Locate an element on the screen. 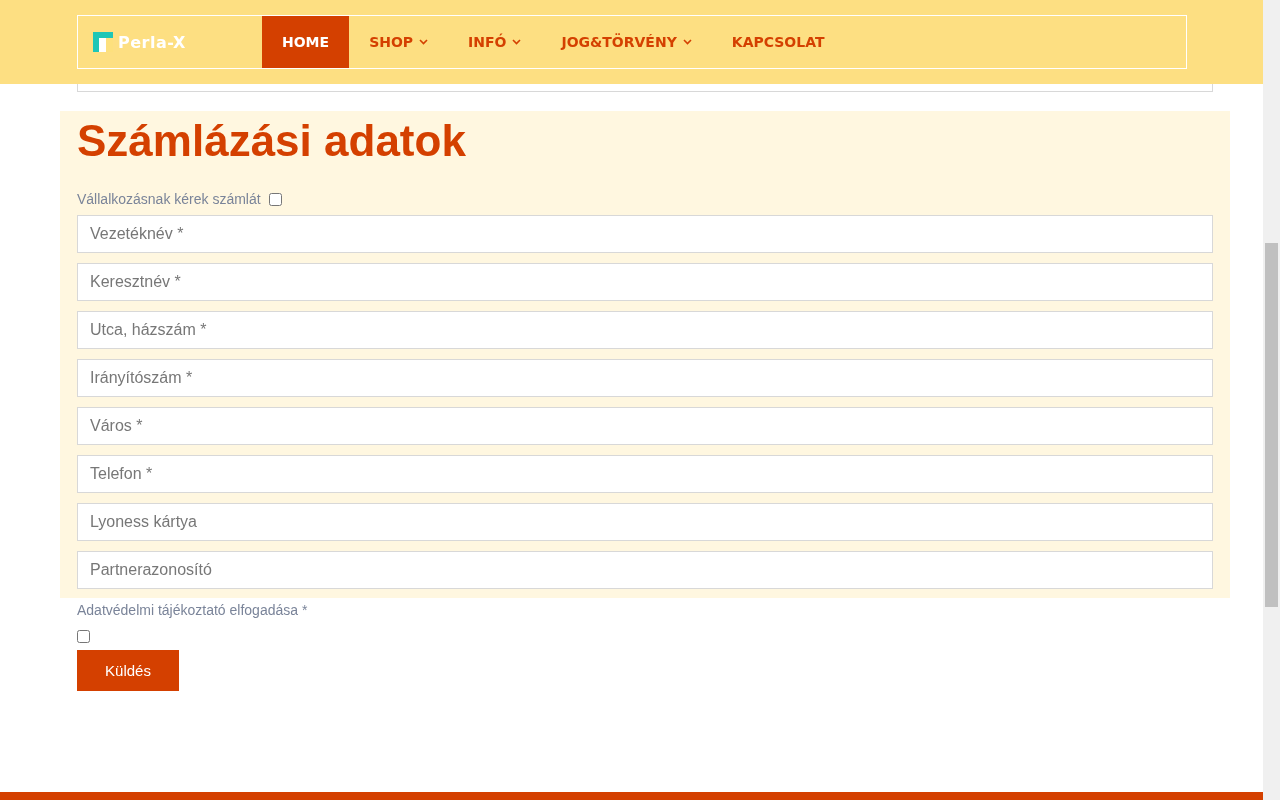  scrollbar is located at coordinates (1271, 400).